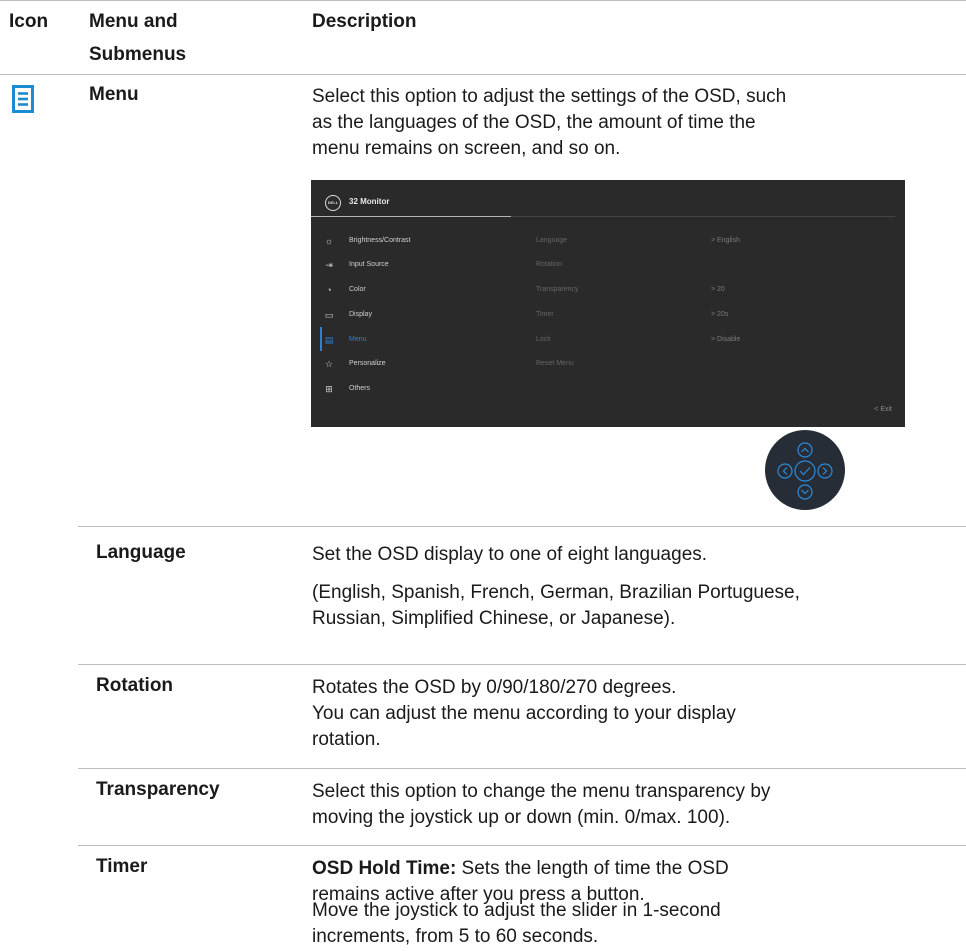  What do you see at coordinates (346, 739) in the screenshot?
I see `rotation-description-line: rotation.` at bounding box center [346, 739].